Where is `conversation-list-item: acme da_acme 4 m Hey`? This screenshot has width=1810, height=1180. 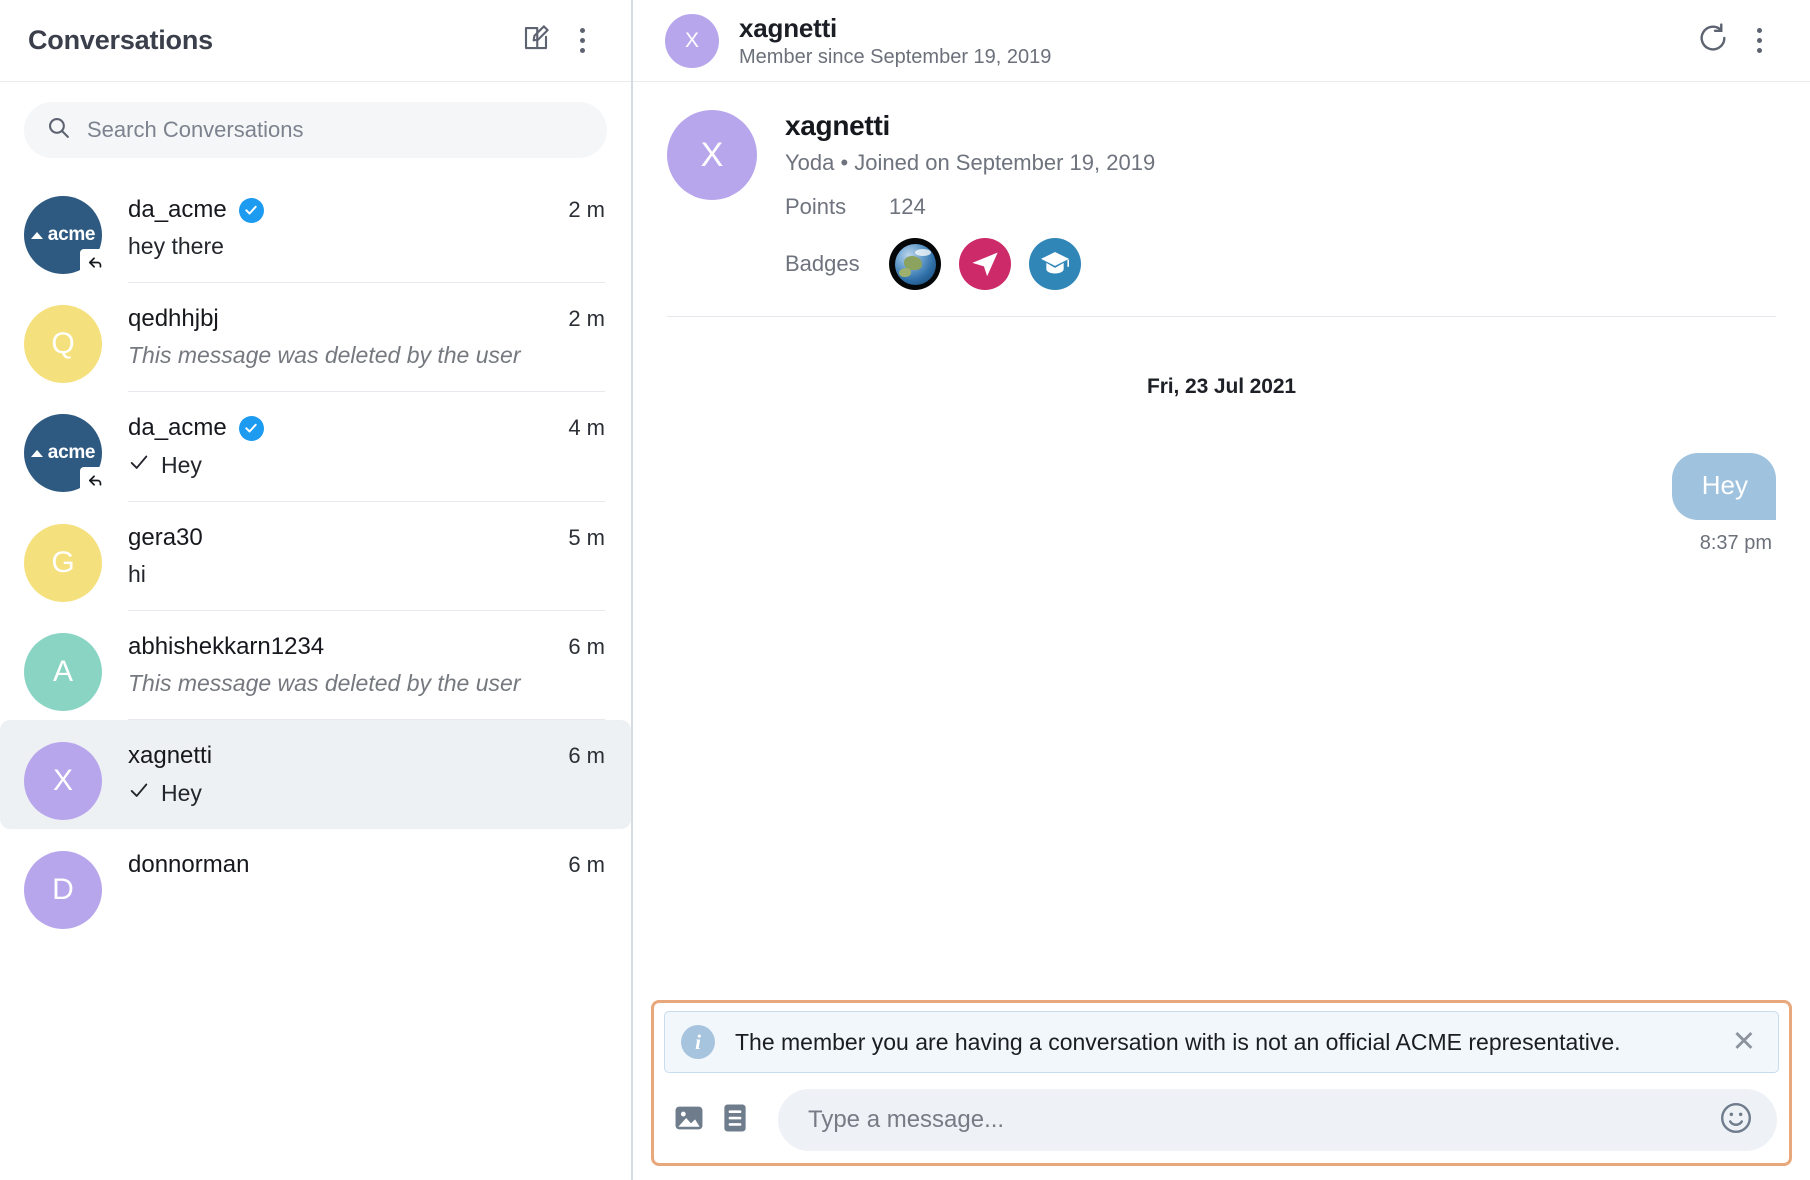 conversation-list-item: acme da_acme 4 m Hey is located at coordinates (315, 447).